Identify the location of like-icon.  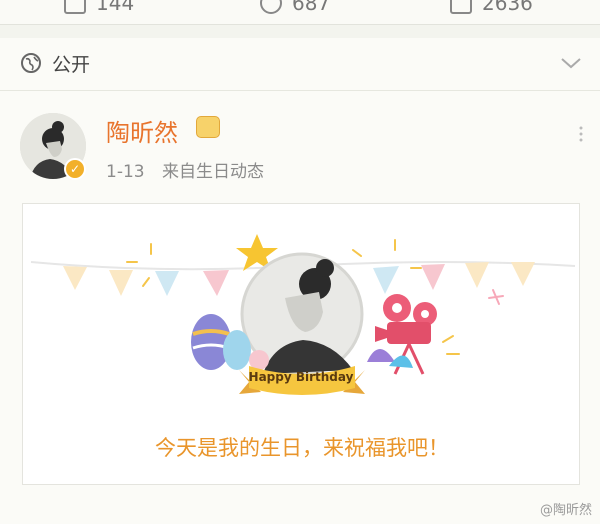
(461, 7).